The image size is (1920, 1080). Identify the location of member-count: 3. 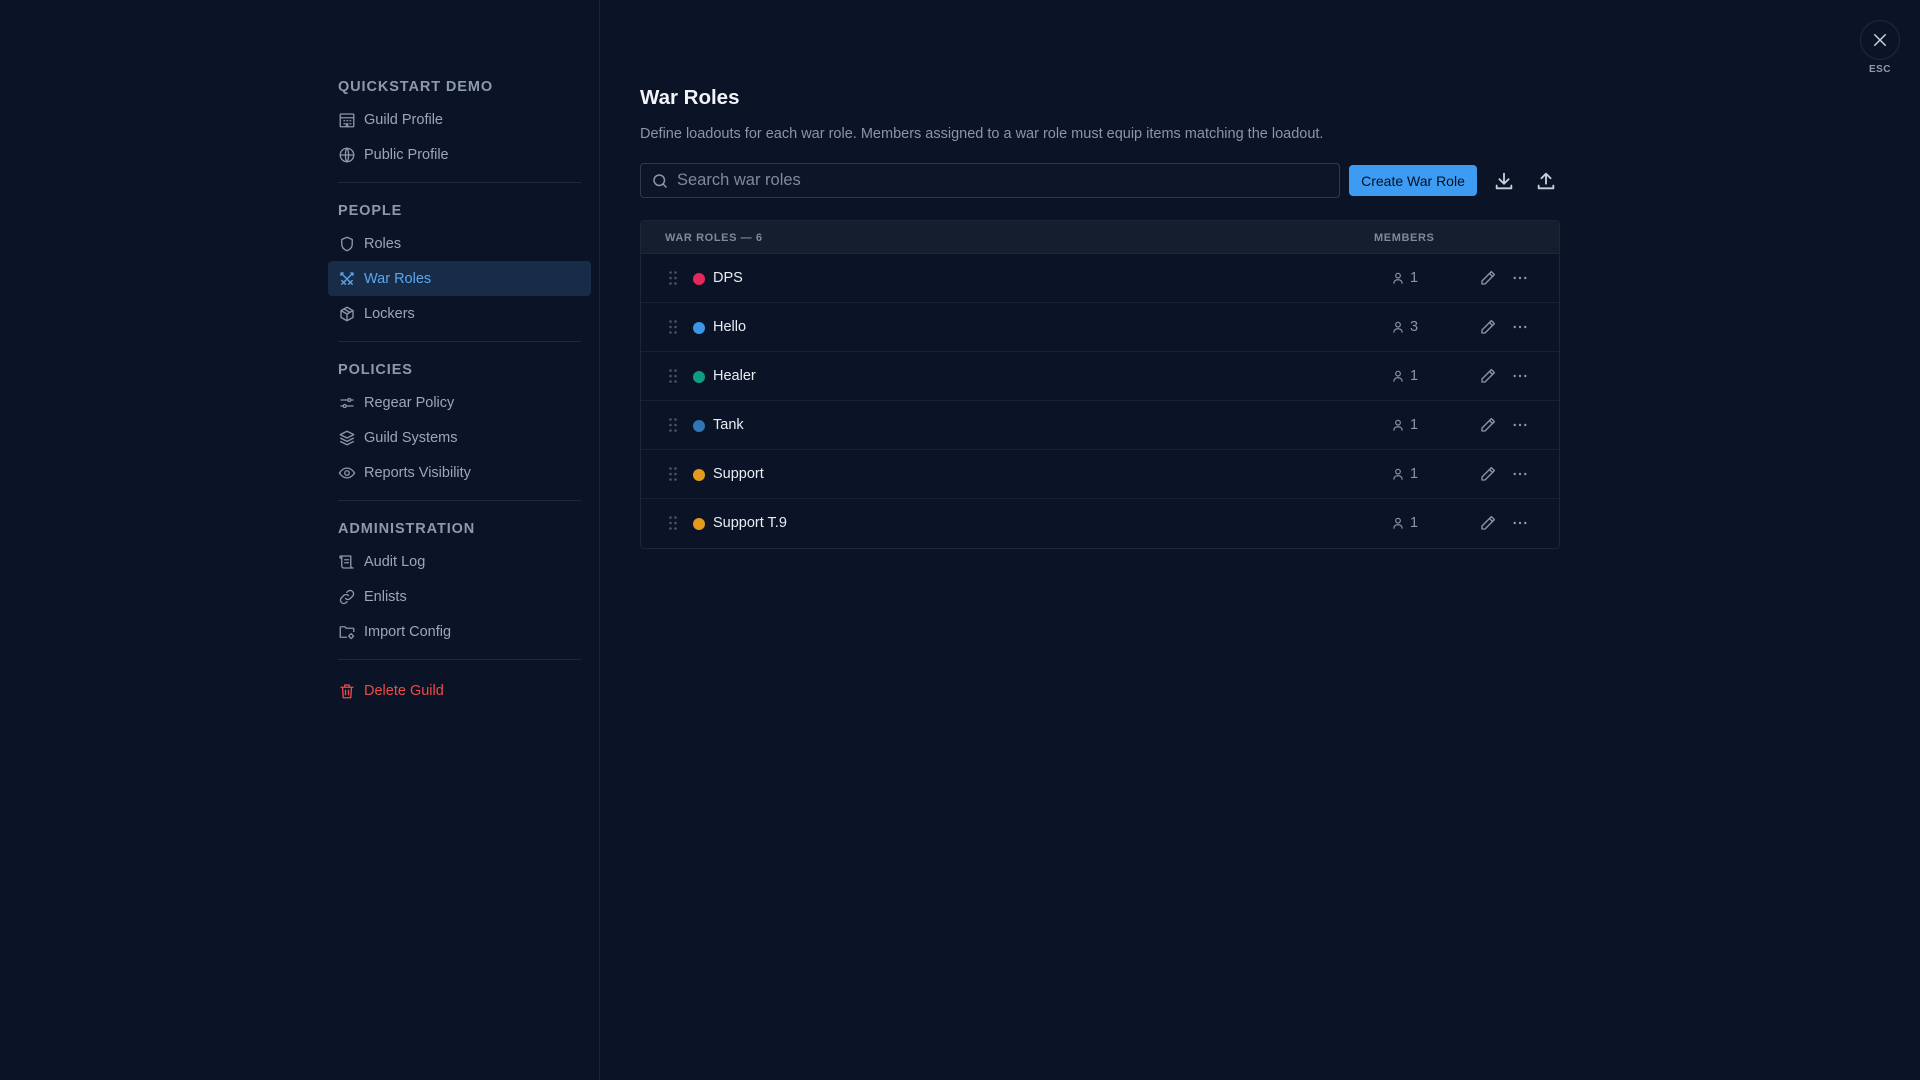
(1404, 327).